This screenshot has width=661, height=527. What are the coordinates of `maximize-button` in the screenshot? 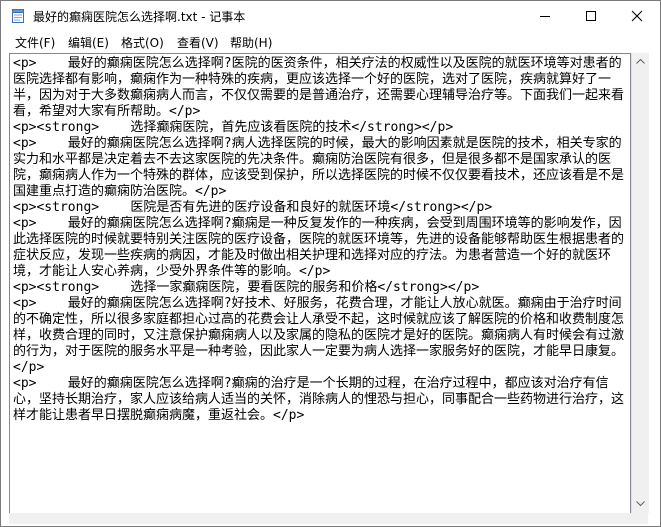 It's located at (591, 16).